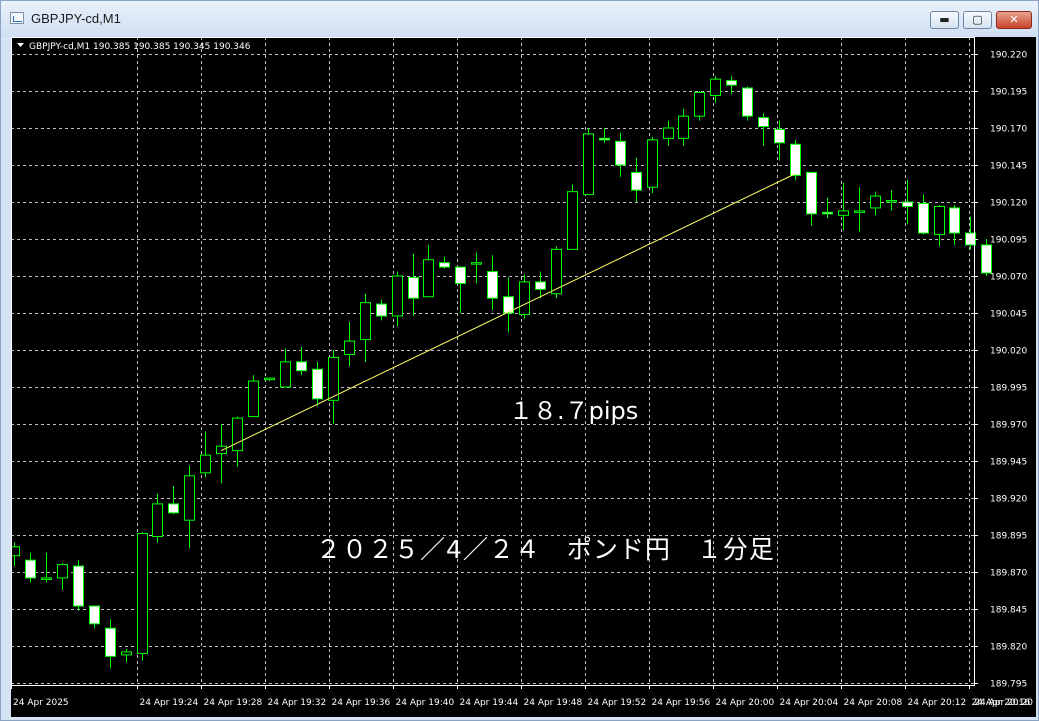  What do you see at coordinates (809, 703) in the screenshot?
I see `x-tick-label: 24 Apr 20:04` at bounding box center [809, 703].